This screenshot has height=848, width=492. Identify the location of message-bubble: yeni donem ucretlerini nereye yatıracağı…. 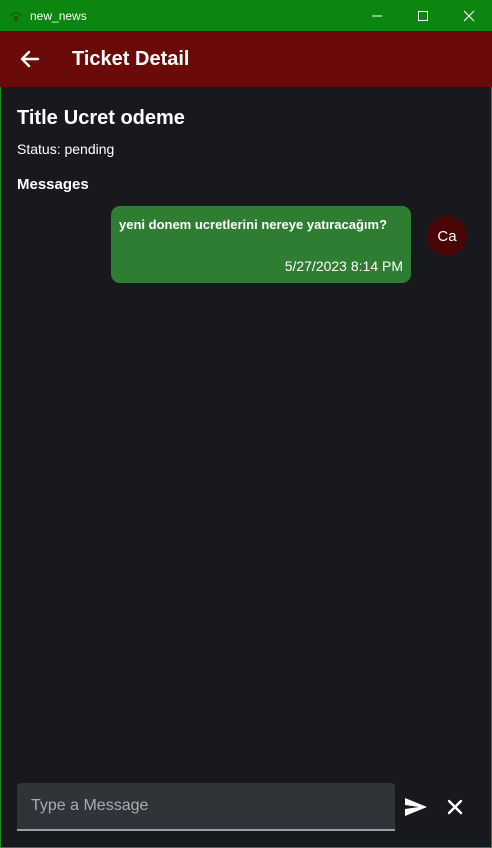
(261, 244).